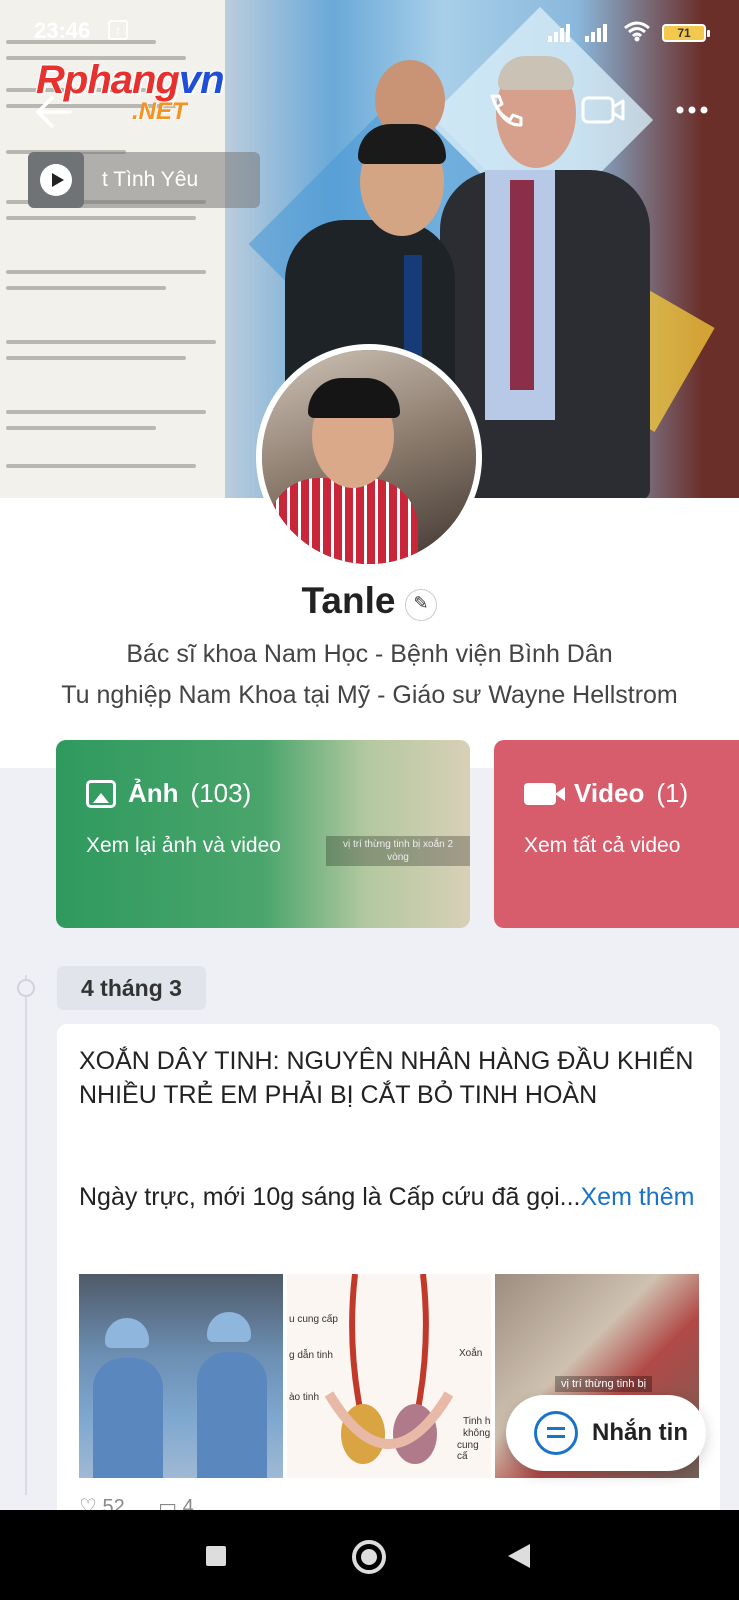 The height and width of the screenshot is (1600, 739). Describe the element at coordinates (603, 110) in the screenshot. I see `video-call-icon` at that location.